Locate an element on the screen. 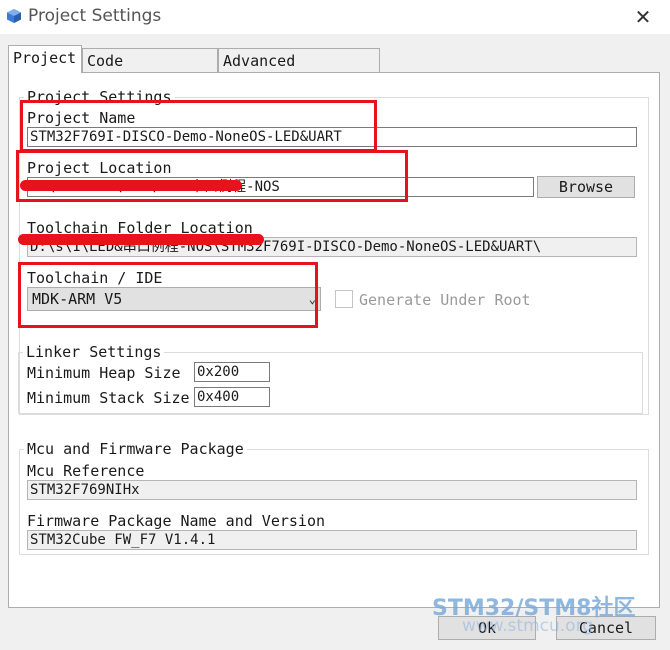 The image size is (670, 650). toolchain-folder-label: Toolchain Folder Location is located at coordinates (140, 228).